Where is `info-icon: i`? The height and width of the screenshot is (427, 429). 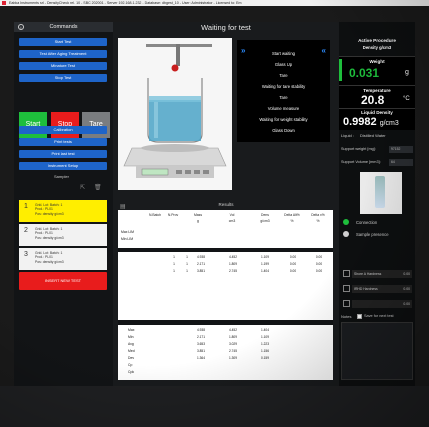 info-icon: i is located at coordinates (21, 27).